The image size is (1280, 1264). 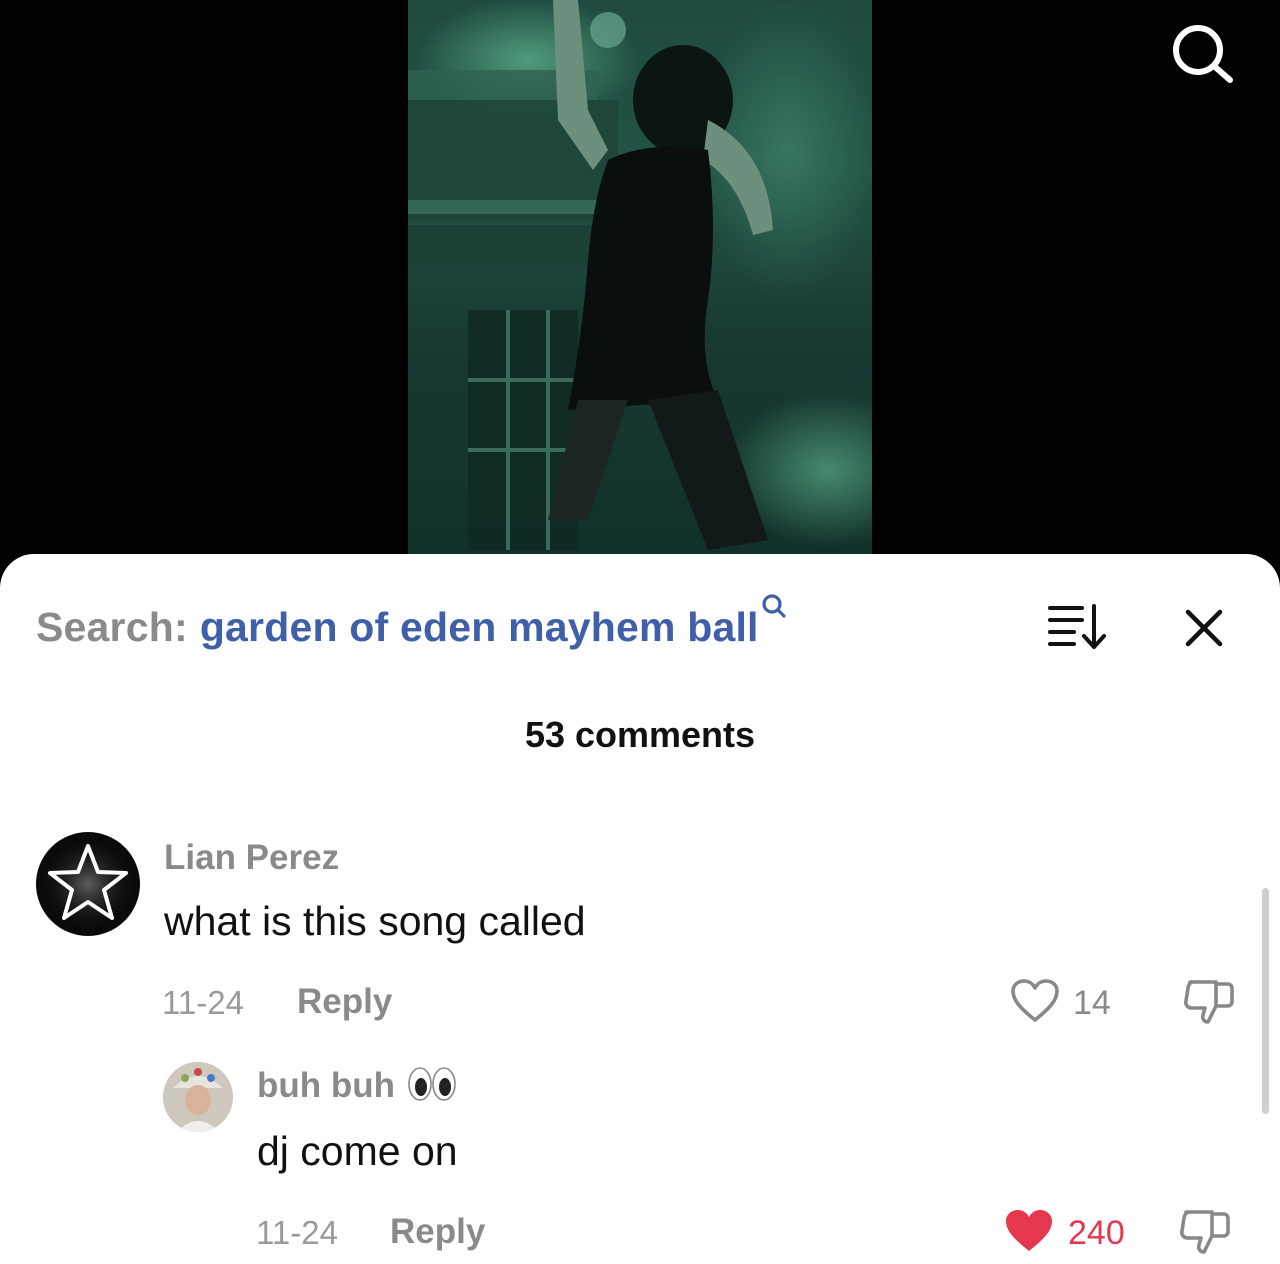 What do you see at coordinates (1092, 1003) in the screenshot?
I see `like-count: 14` at bounding box center [1092, 1003].